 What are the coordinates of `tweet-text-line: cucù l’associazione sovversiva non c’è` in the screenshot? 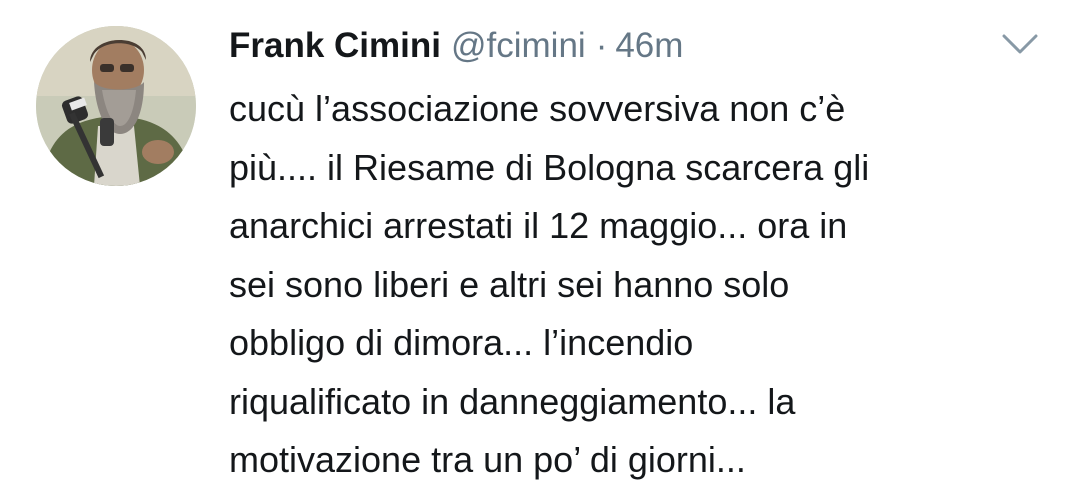 It's located at (537, 108).